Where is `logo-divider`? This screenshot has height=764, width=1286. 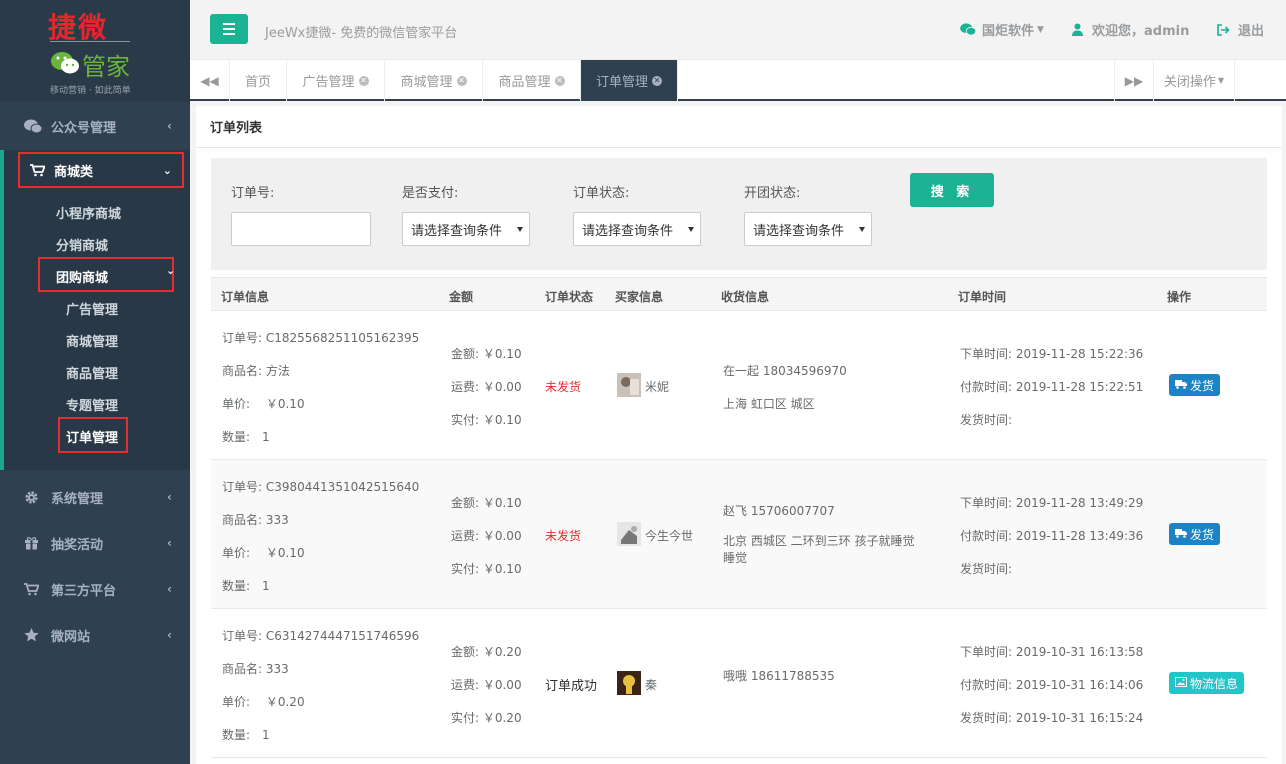
logo-divider is located at coordinates (90, 41).